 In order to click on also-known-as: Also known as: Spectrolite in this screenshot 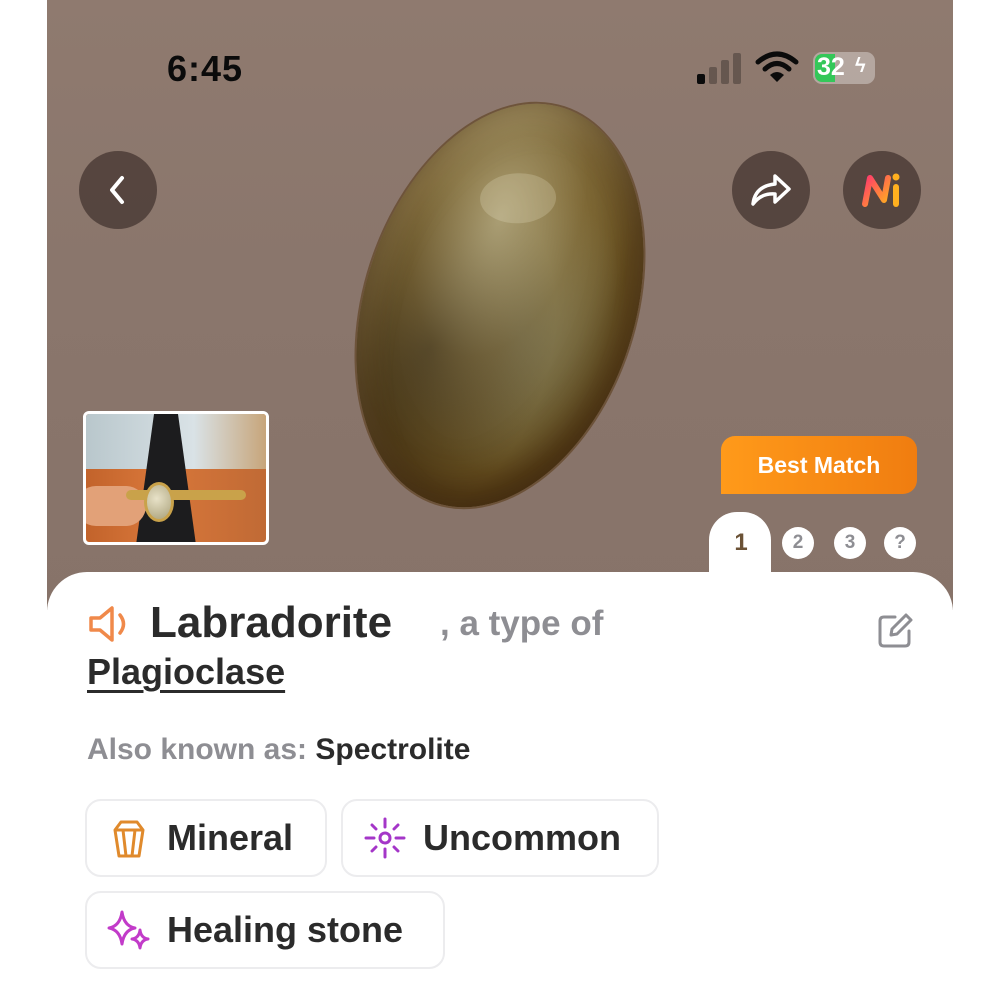, I will do `click(278, 750)`.